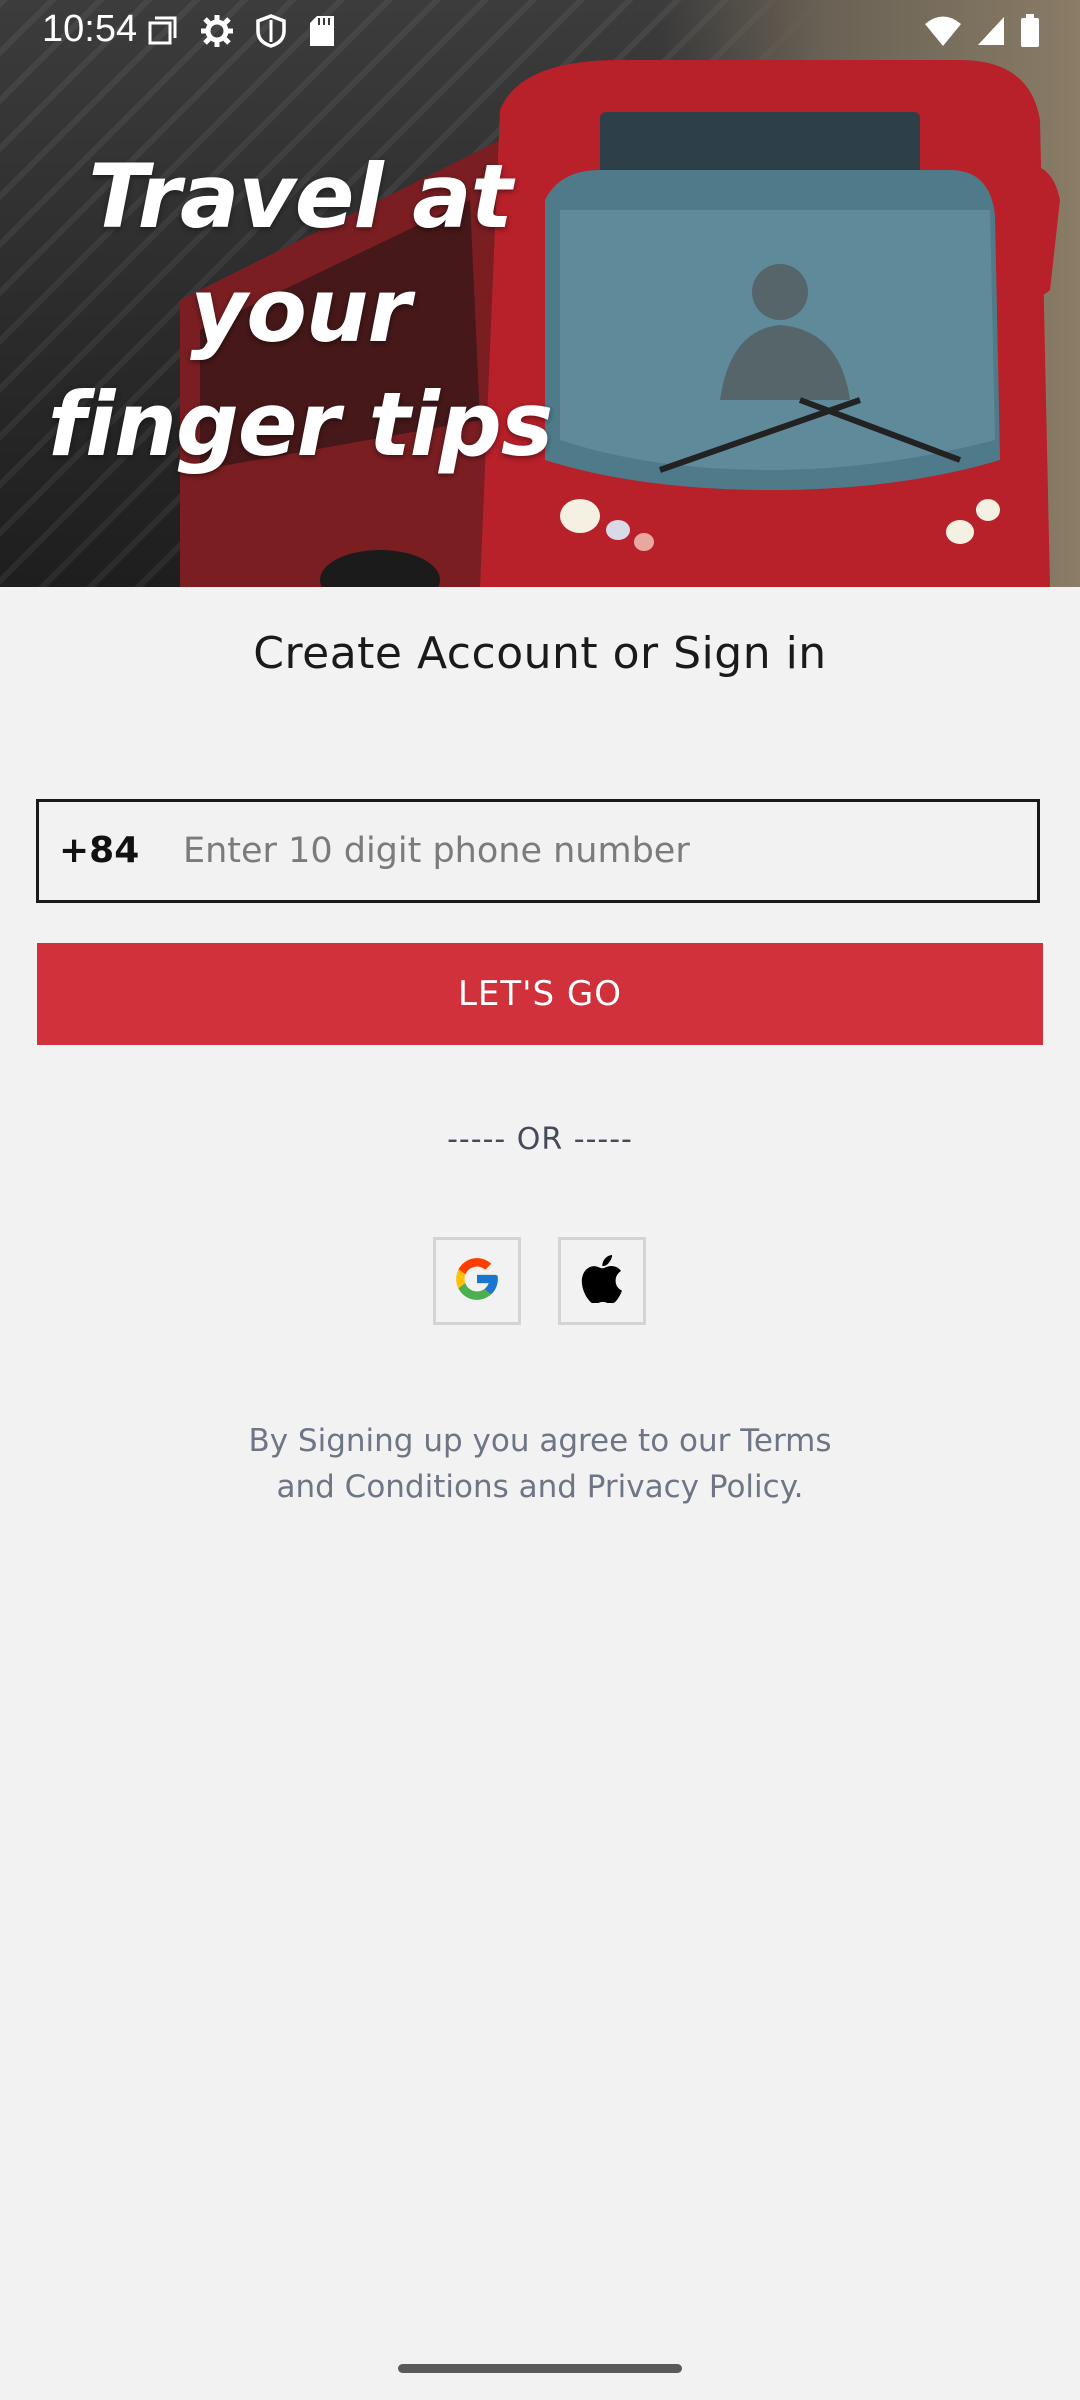 Image resolution: width=1080 pixels, height=2400 pixels. What do you see at coordinates (271, 33) in the screenshot?
I see `shield-icon` at bounding box center [271, 33].